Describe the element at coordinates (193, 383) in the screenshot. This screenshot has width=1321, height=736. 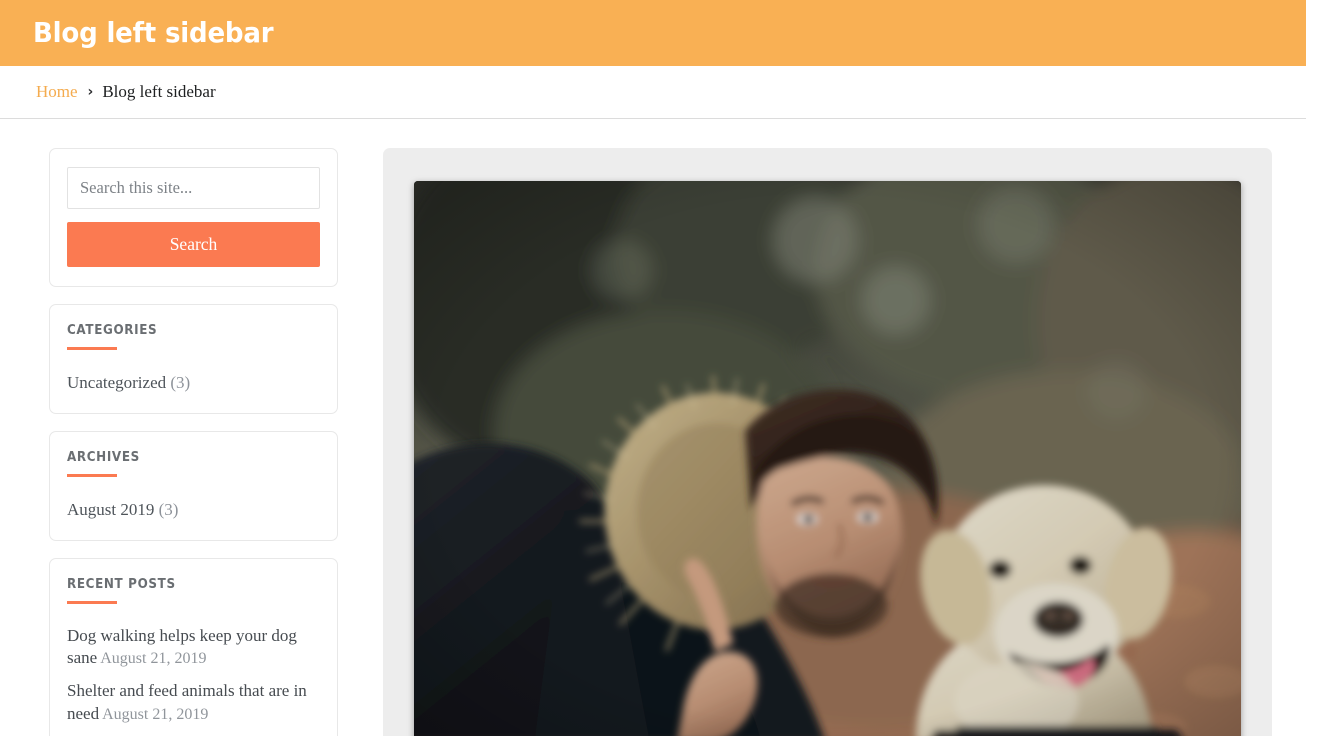
I see `category-link-uncategorized: Uncategorized (3)` at that location.